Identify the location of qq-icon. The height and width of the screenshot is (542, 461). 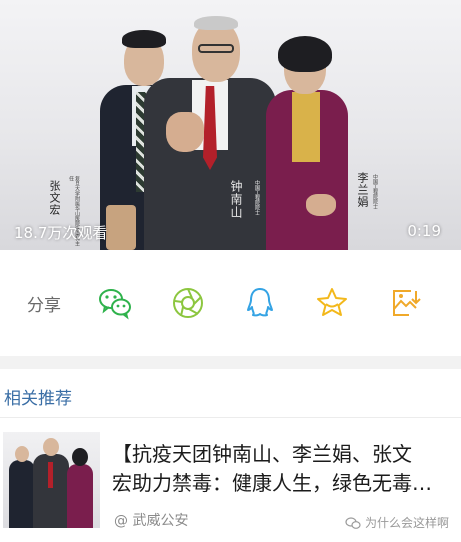
(260, 302).